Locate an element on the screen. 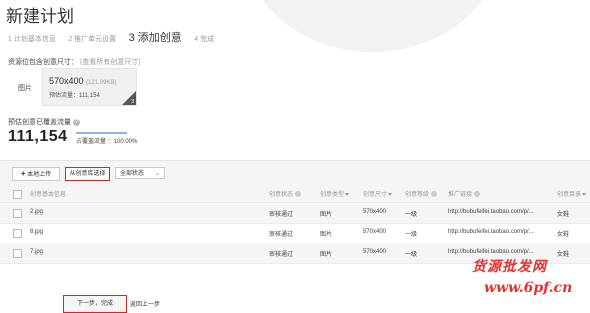 The image size is (590, 313). watermark-url: www.6pf.cn is located at coordinates (528, 288).